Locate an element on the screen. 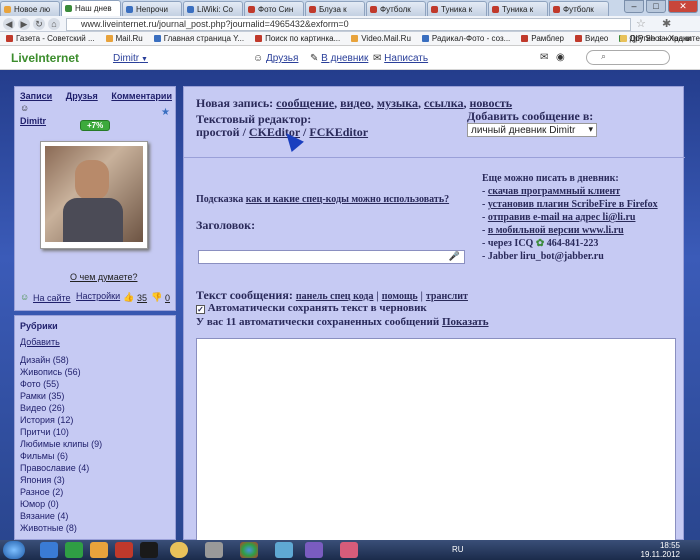 The width and height of the screenshot is (700, 560). settings-link: Настройки is located at coordinates (98, 296).